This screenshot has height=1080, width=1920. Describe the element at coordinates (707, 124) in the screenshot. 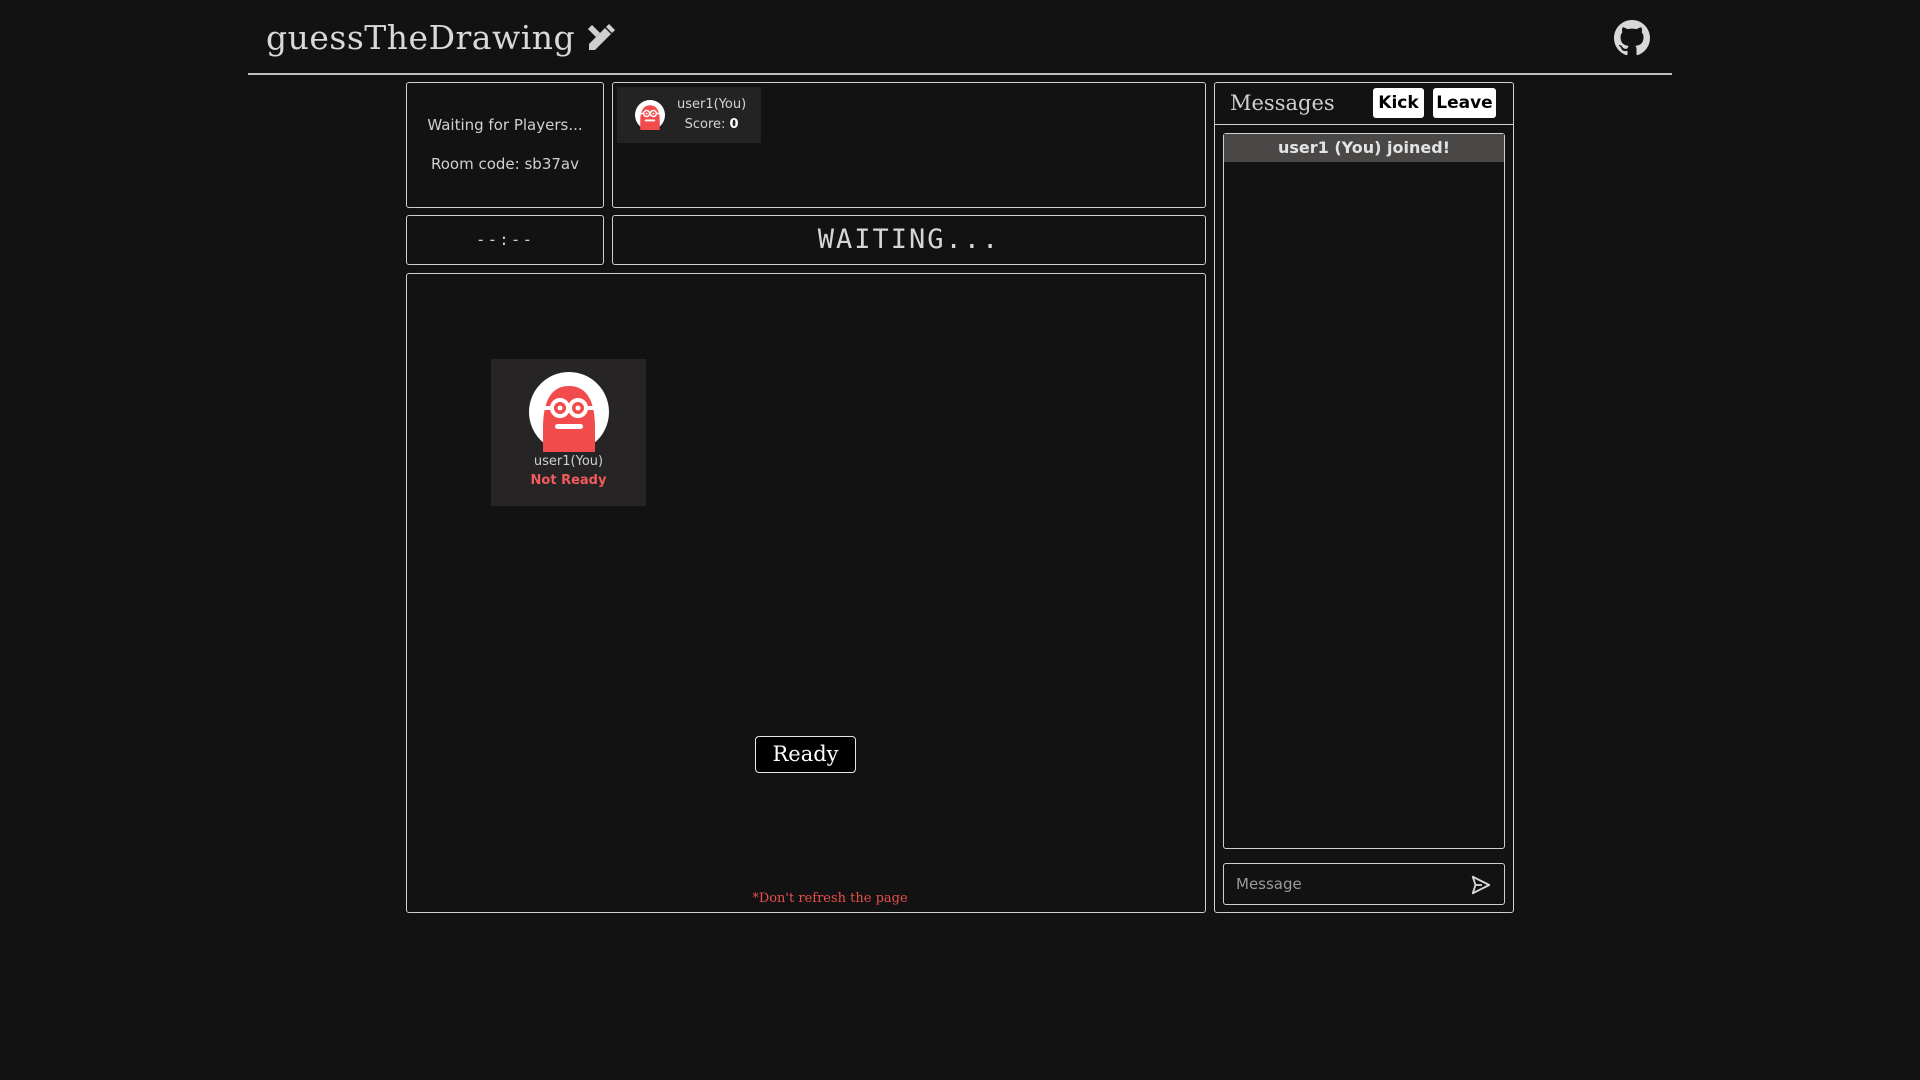

I see `score-label: Score:` at that location.